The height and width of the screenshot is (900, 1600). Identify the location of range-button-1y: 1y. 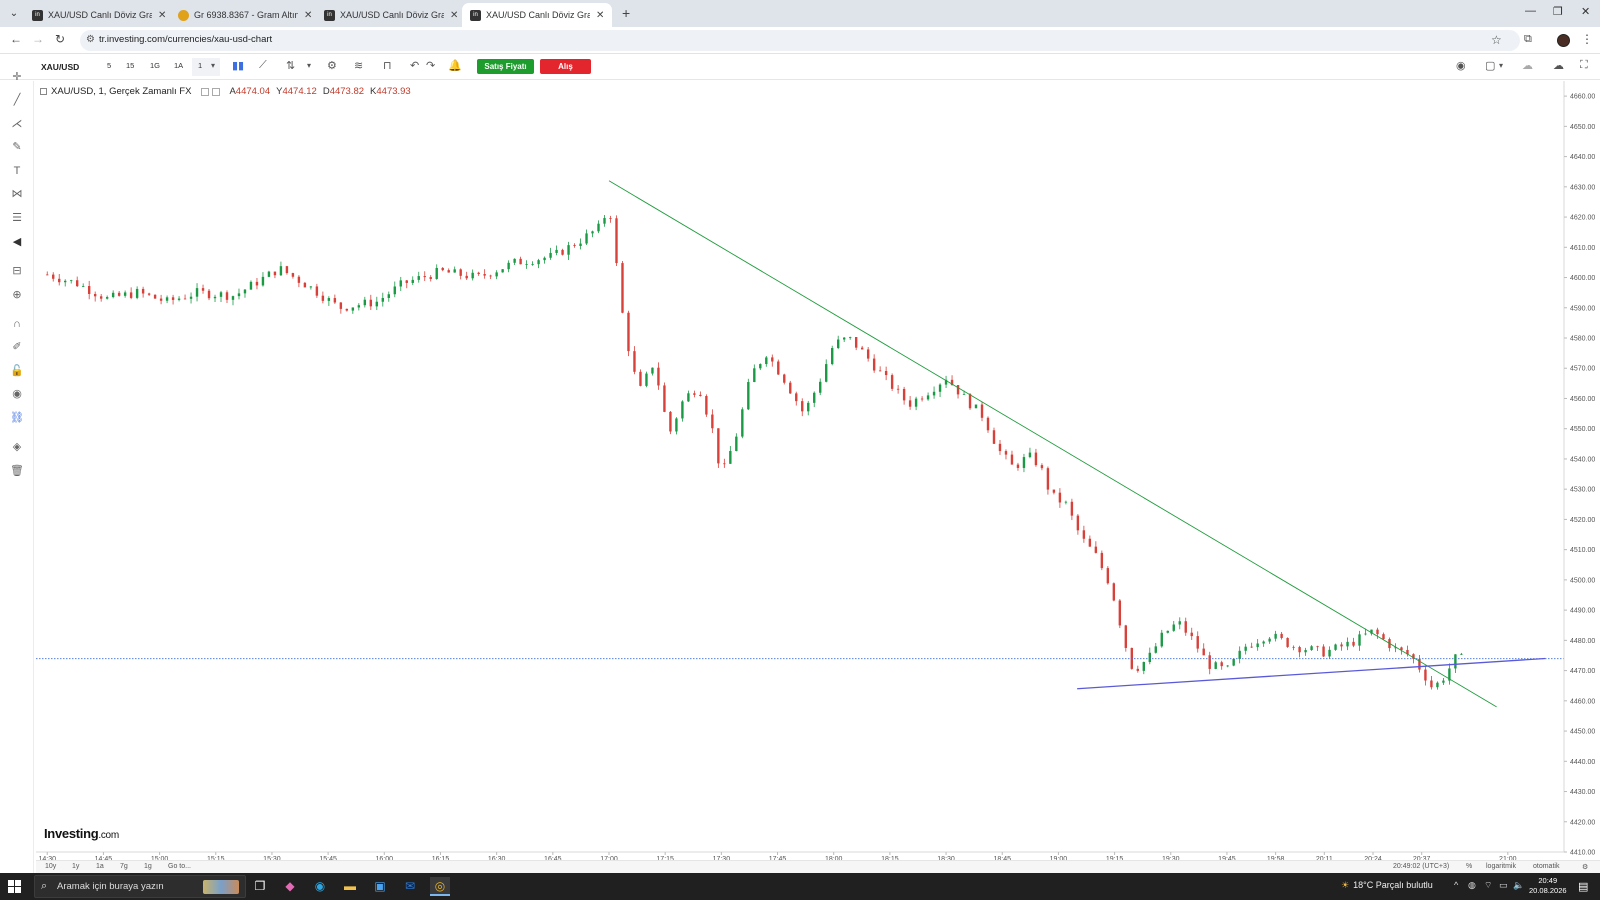
(75, 866).